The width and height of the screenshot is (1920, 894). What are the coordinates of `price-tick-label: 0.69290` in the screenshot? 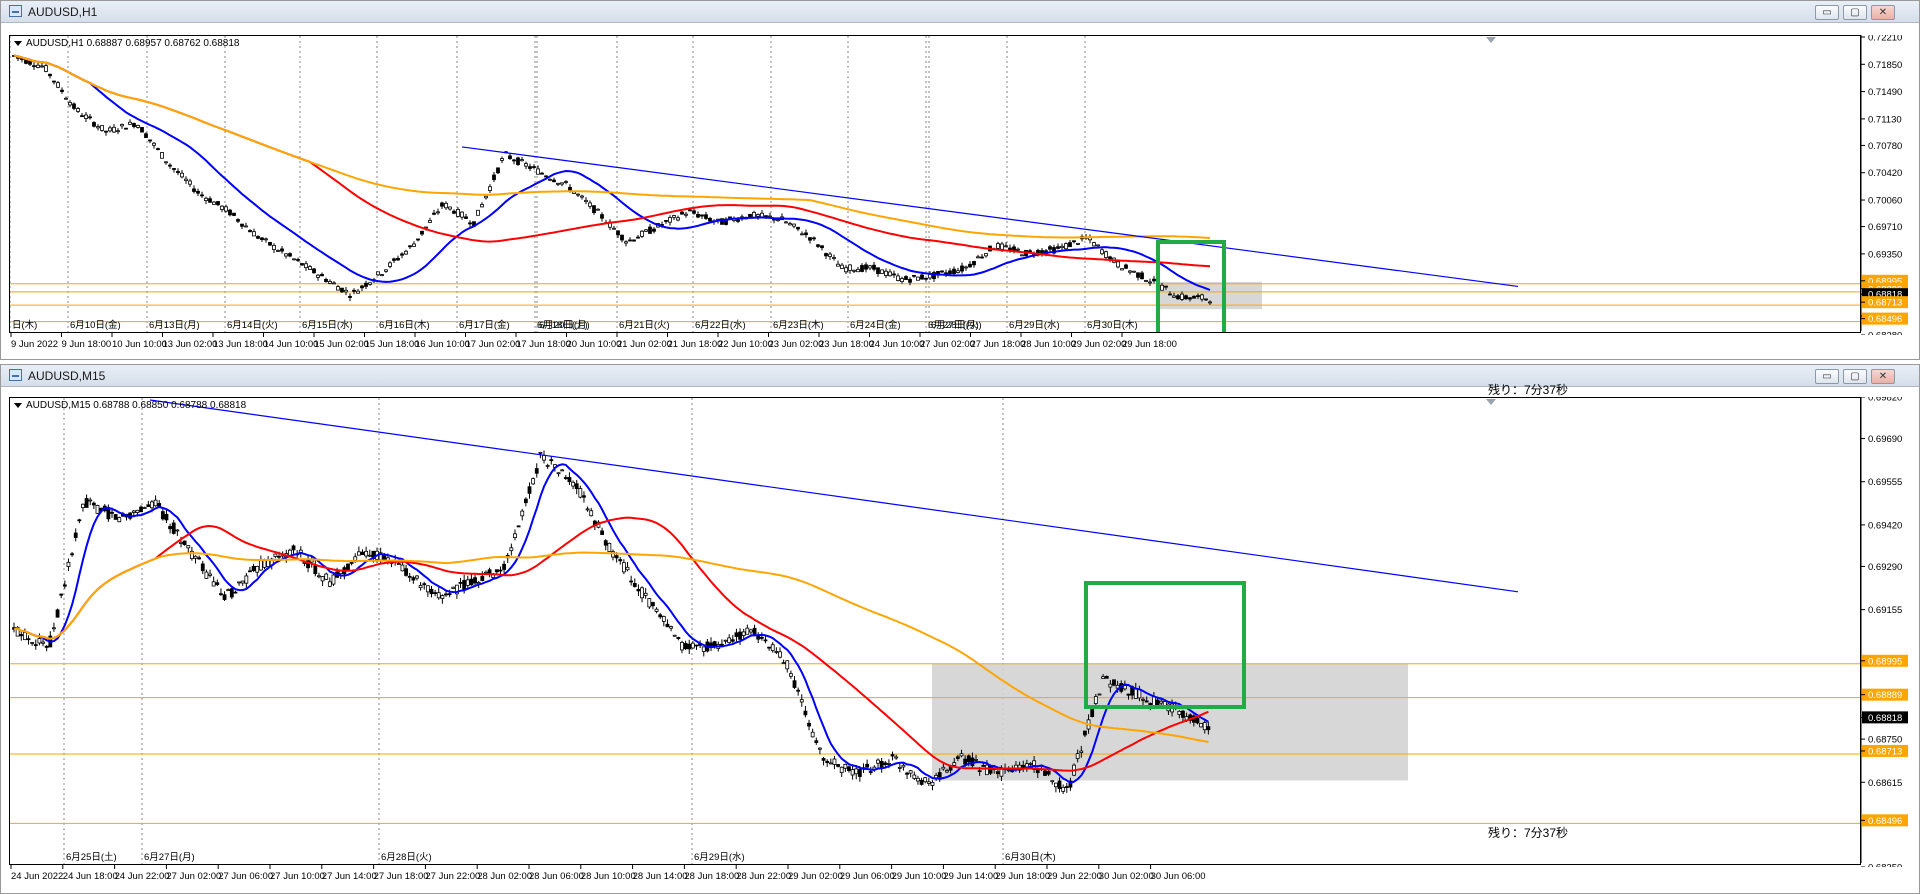 It's located at (1885, 567).